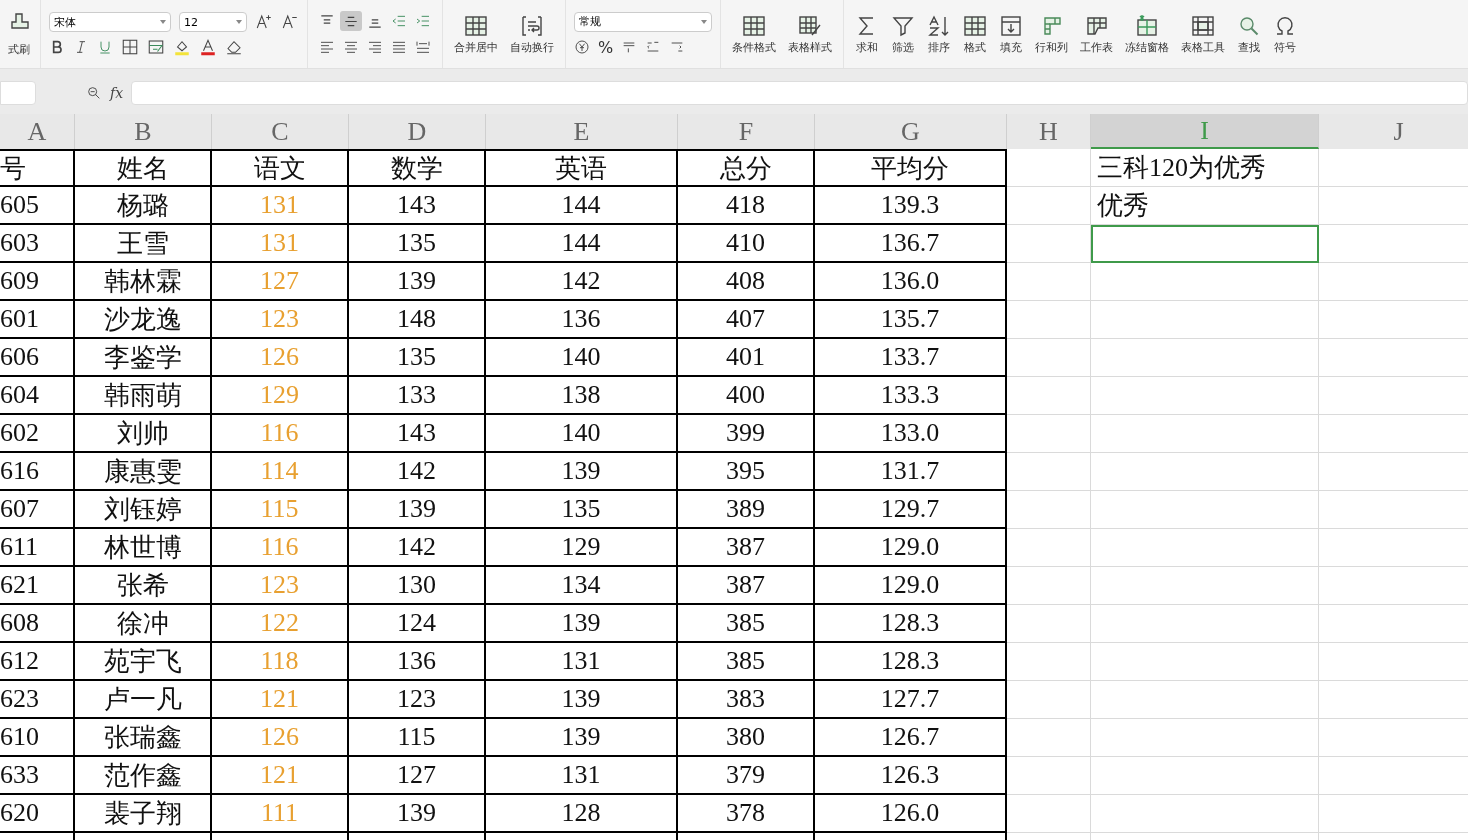  Describe the element at coordinates (911, 738) in the screenshot. I see `table-cell: 126.7` at that location.